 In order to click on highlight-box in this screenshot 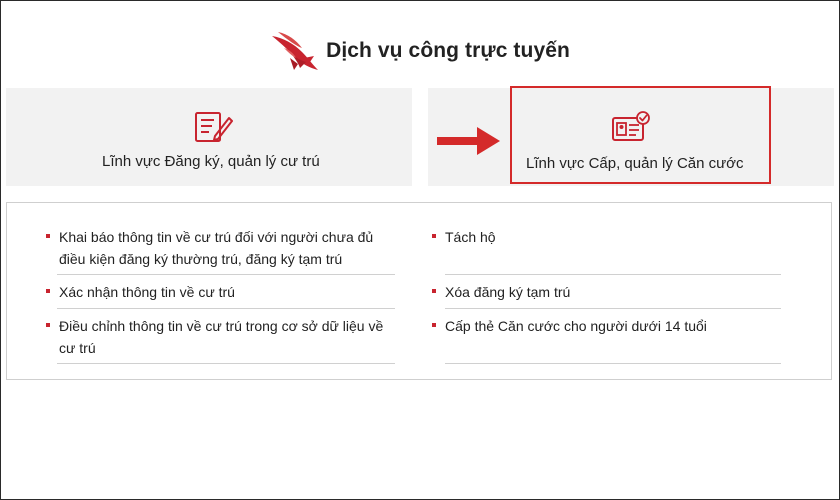, I will do `click(640, 135)`.